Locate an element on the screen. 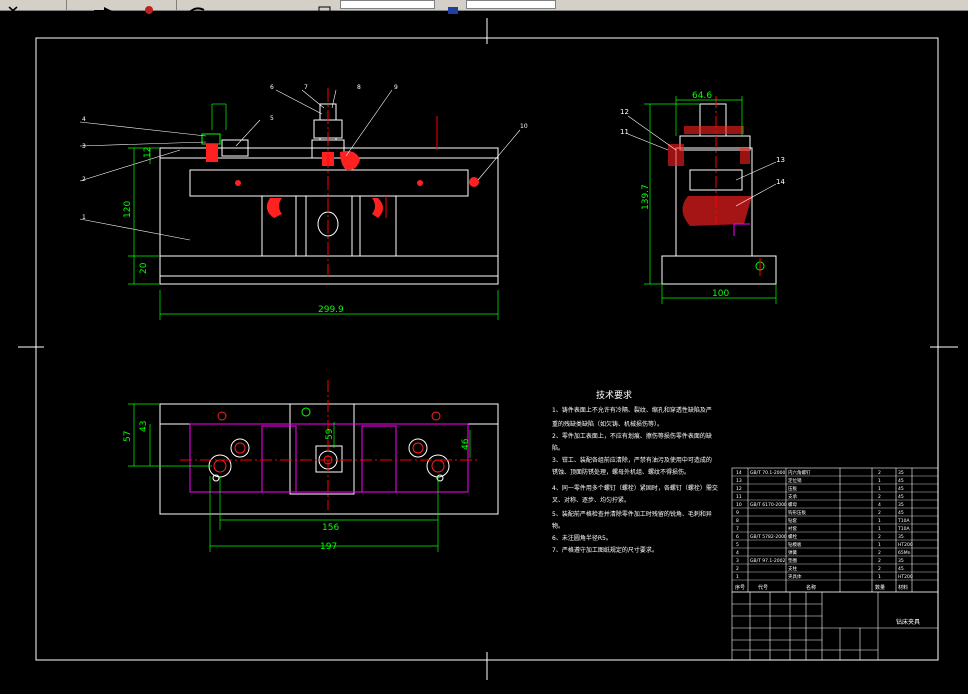 The image size is (968, 694). bom-cell-name: 螺母 is located at coordinates (792, 504).